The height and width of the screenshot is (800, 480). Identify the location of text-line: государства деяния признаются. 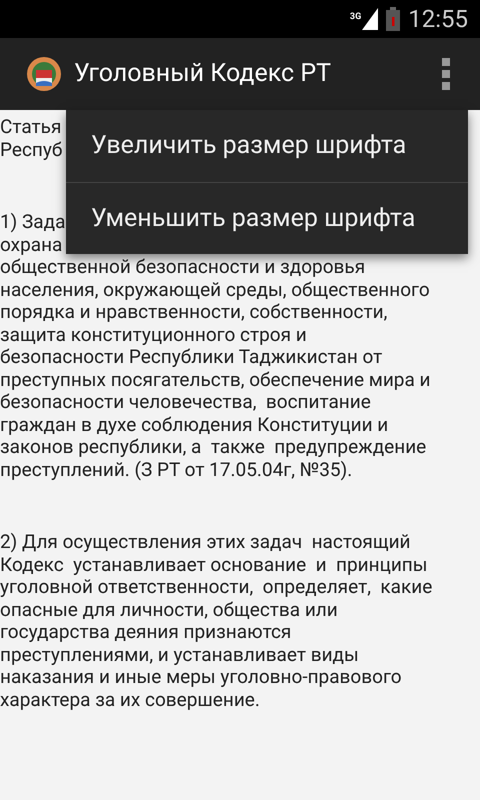
(146, 632).